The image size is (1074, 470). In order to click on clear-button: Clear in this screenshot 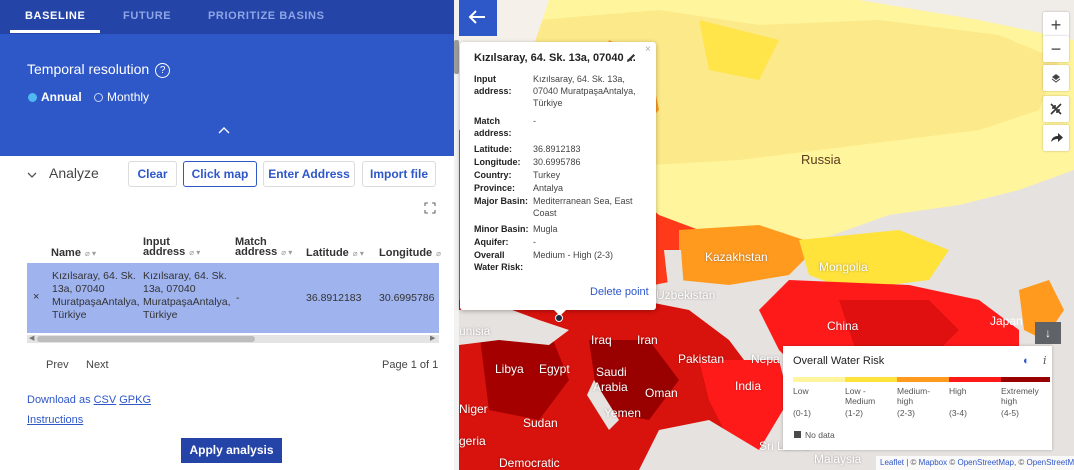, I will do `click(152, 174)`.